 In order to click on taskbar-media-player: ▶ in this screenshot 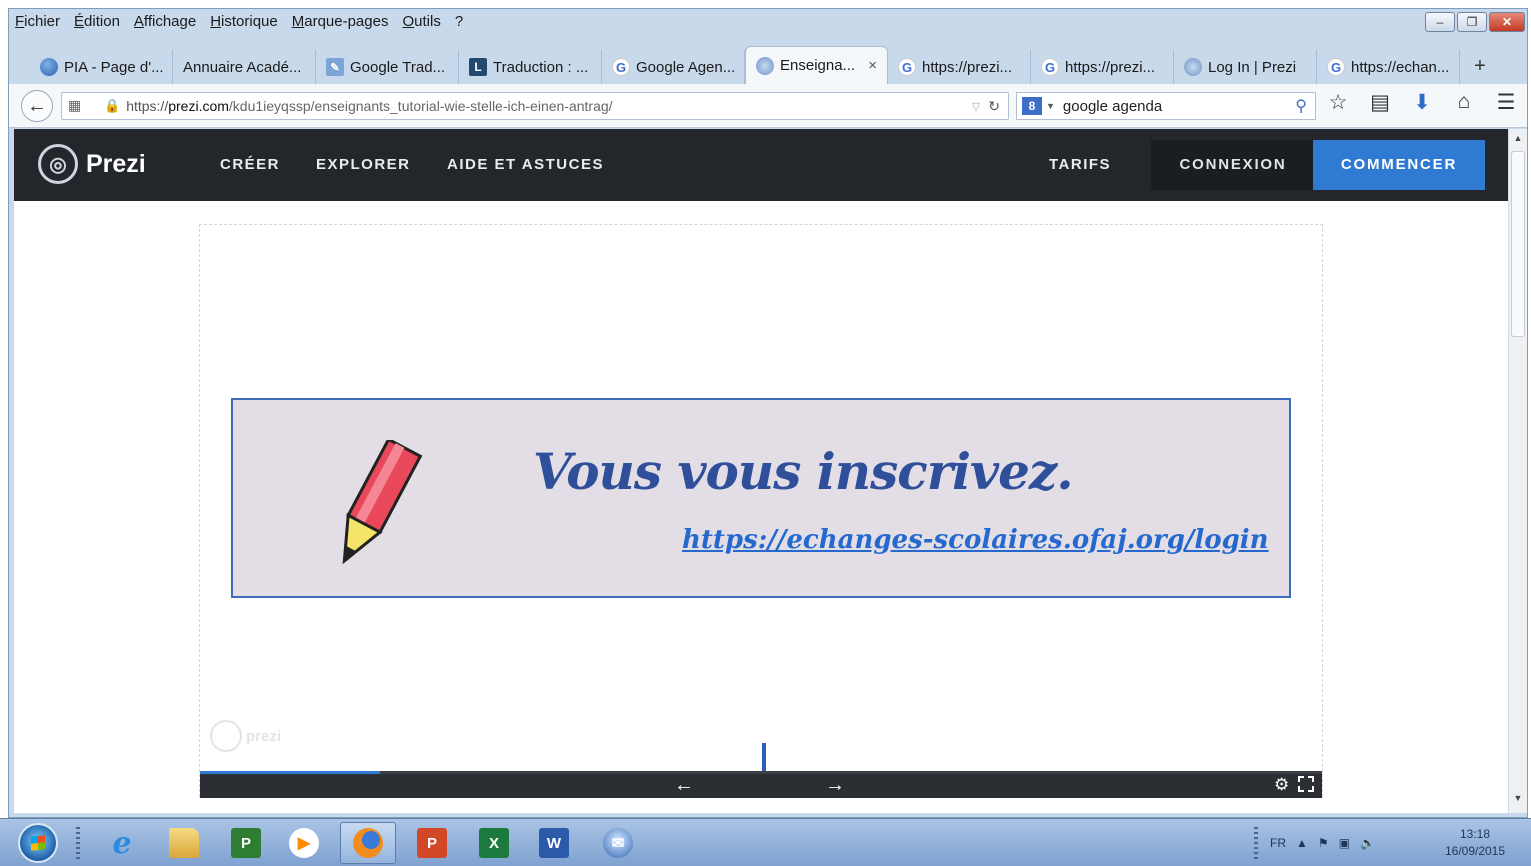, I will do `click(304, 843)`.